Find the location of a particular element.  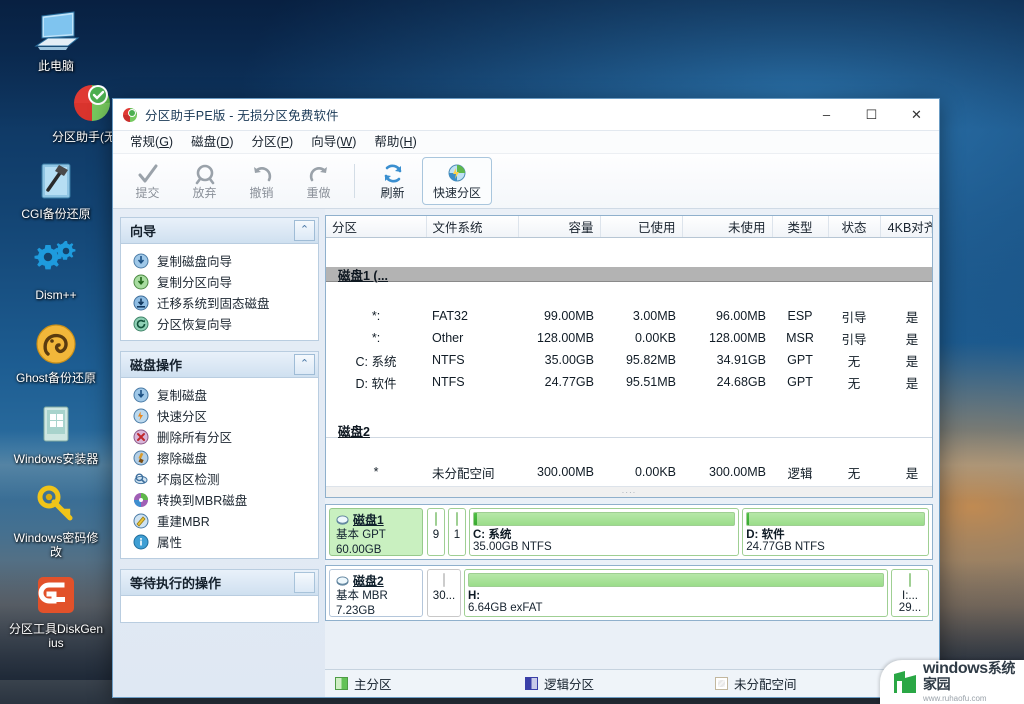

partition-label: H: is located at coordinates (474, 596).